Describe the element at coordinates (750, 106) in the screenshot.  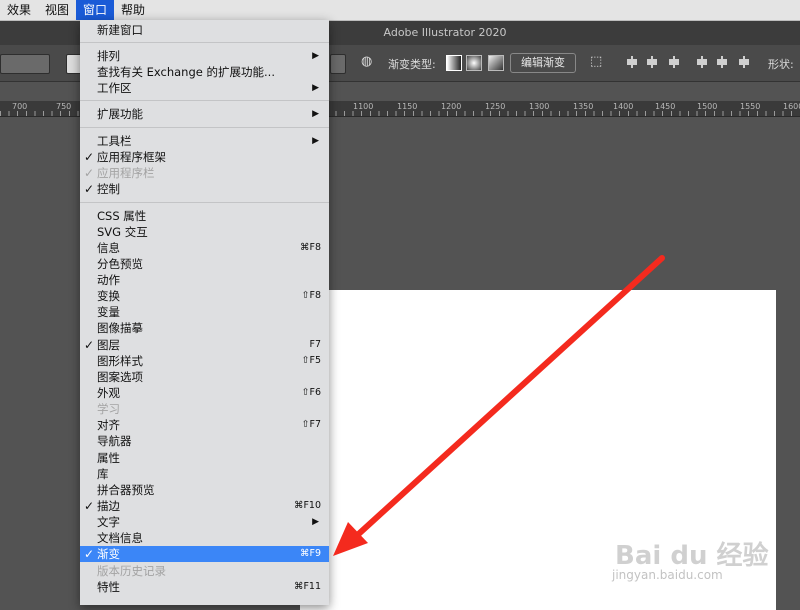
I see `ruler-label: 1550` at that location.